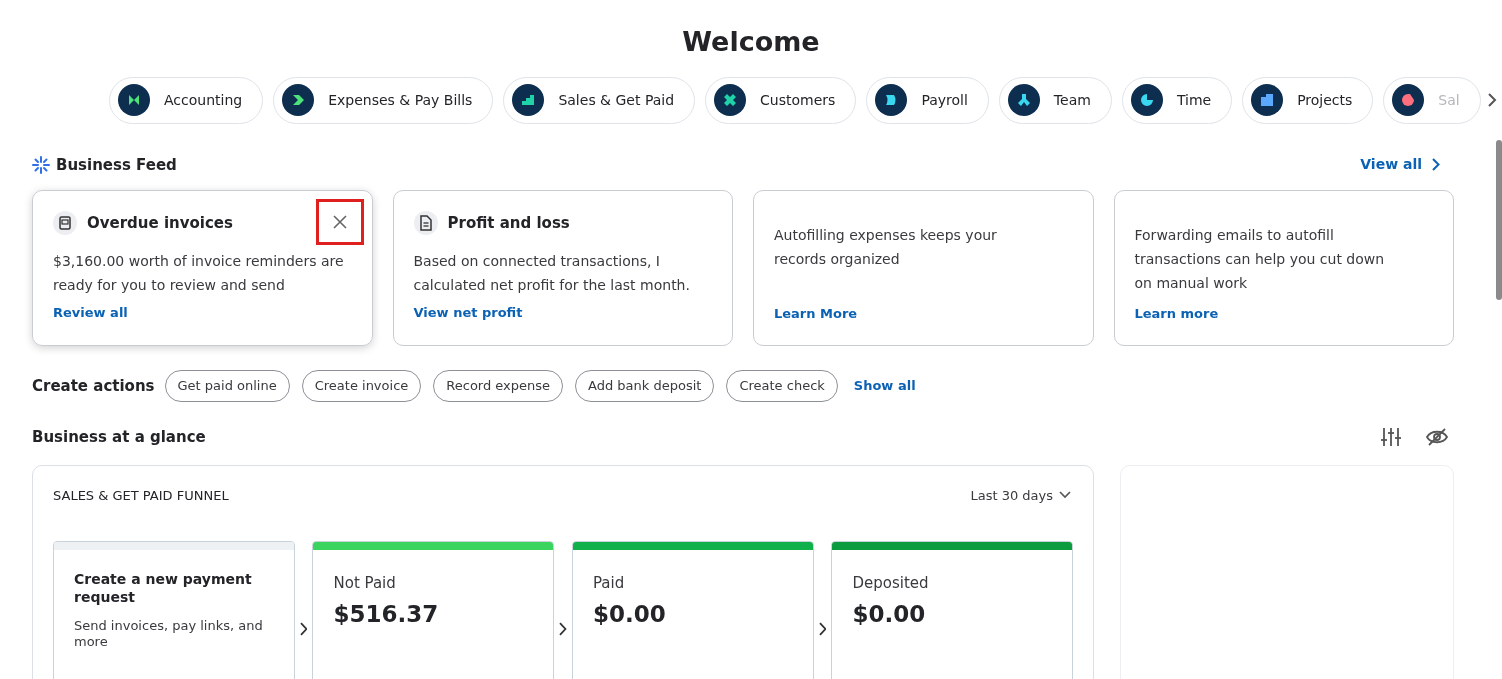 The height and width of the screenshot is (679, 1502). Describe the element at coordinates (608, 583) in the screenshot. I see `stage-label: Paid` at that location.